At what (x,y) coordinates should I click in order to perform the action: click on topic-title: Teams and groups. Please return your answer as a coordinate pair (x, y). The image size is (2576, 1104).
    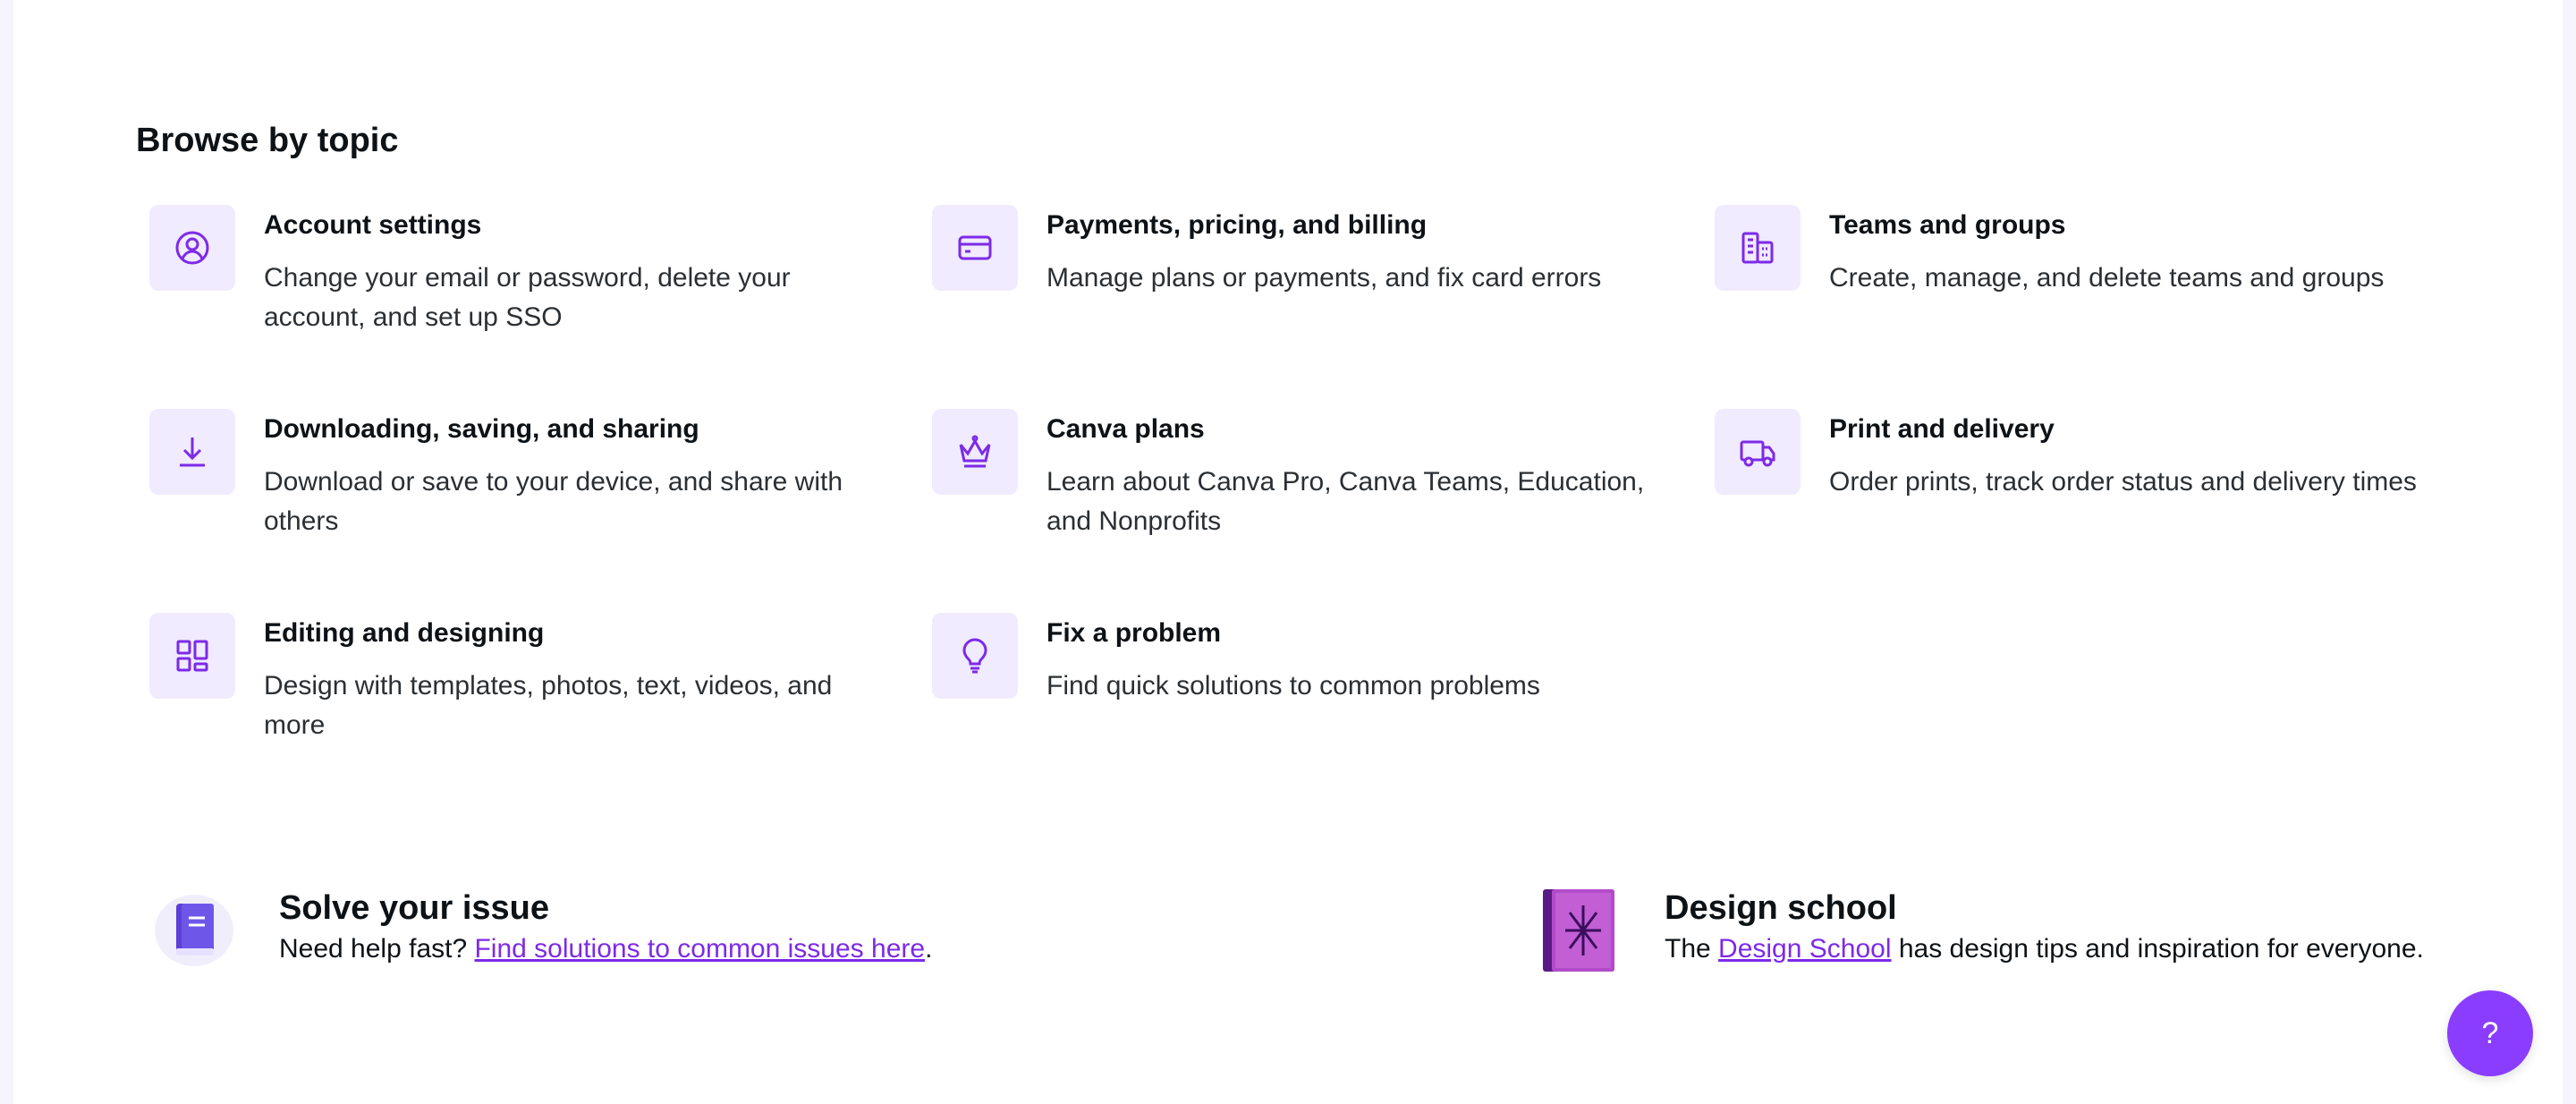
    Looking at the image, I should click on (1947, 225).